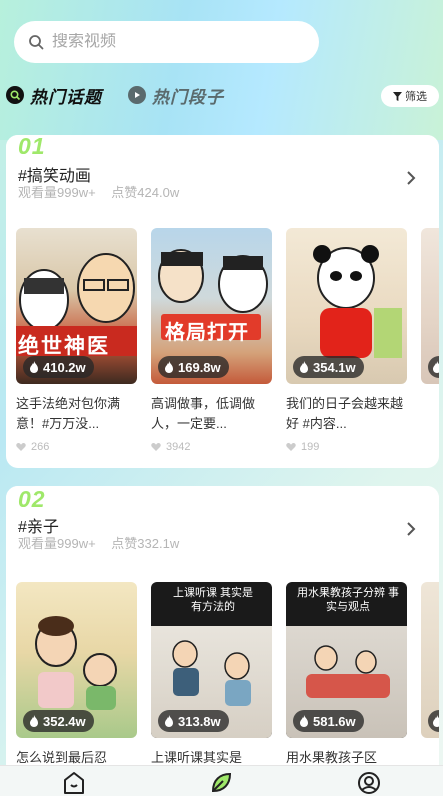 This screenshot has width=443, height=796. I want to click on tab-hot-jokes: 热门段子, so click(176, 95).